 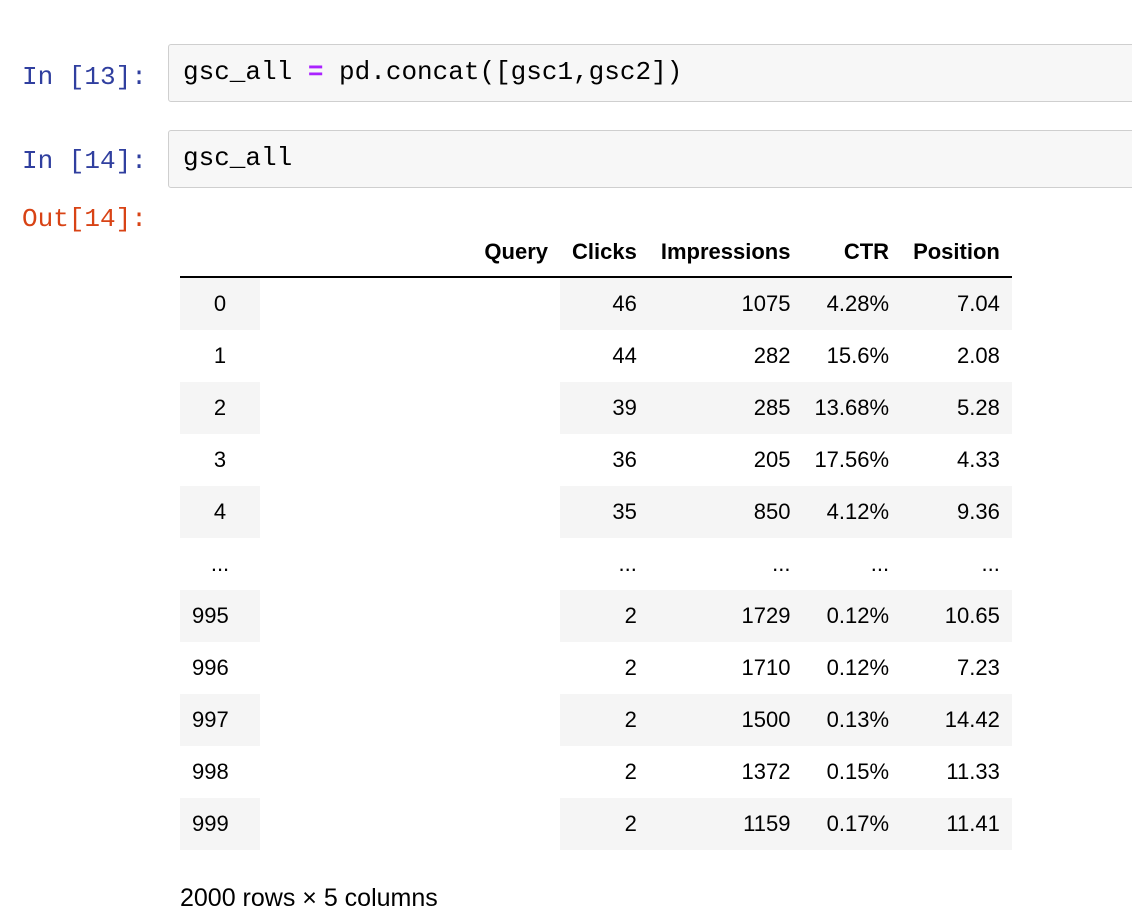 What do you see at coordinates (725, 253) in the screenshot?
I see `column-header-impressions: Impressions` at bounding box center [725, 253].